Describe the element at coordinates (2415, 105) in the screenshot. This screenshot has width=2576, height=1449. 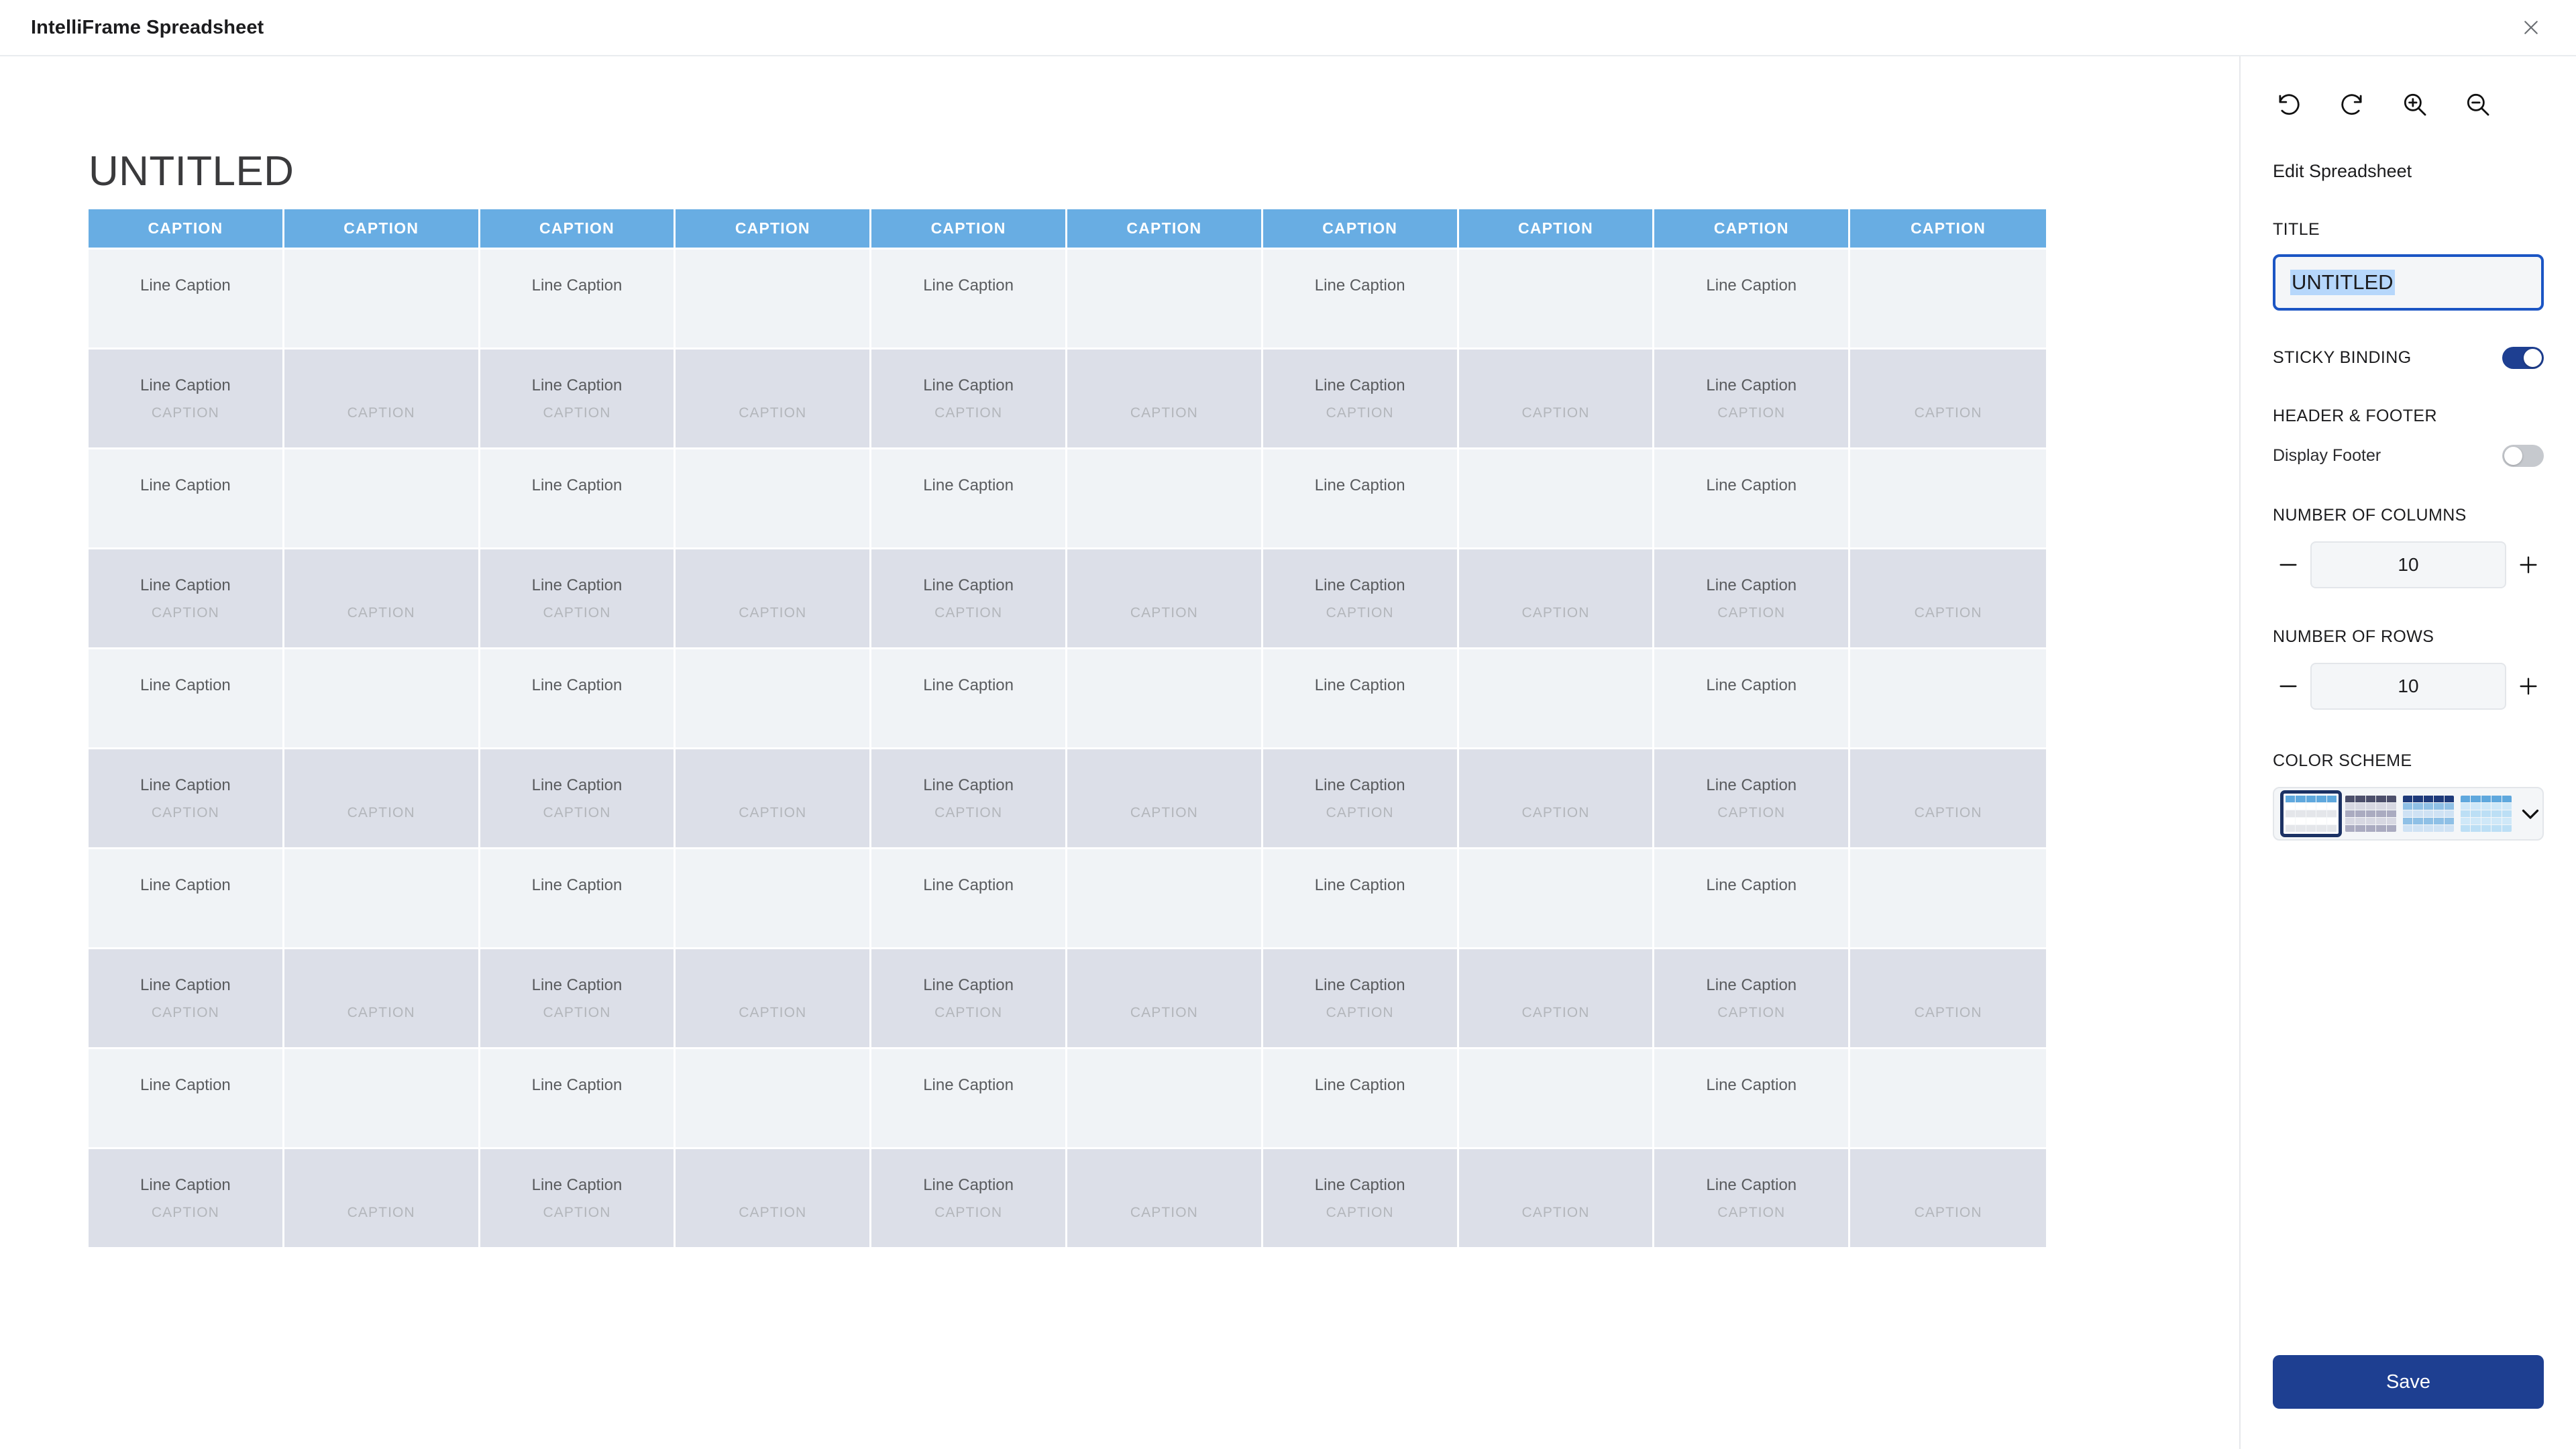
I see `zoom-in-icon` at that location.